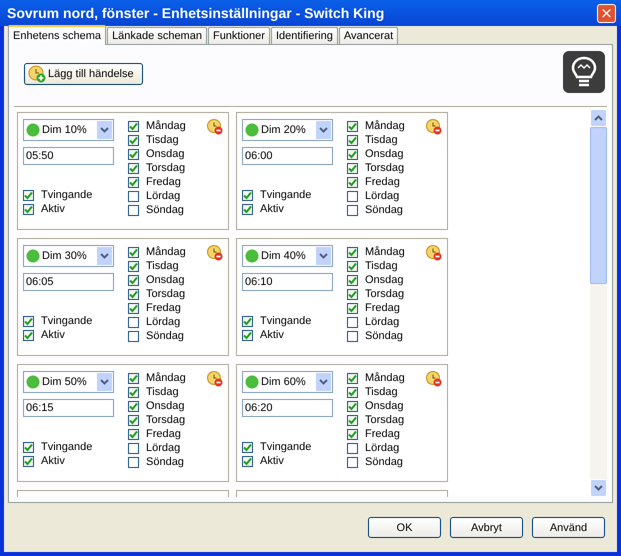 The width and height of the screenshot is (621, 556). Describe the element at coordinates (568, 527) in the screenshot. I see `dialog-button: Använd` at that location.